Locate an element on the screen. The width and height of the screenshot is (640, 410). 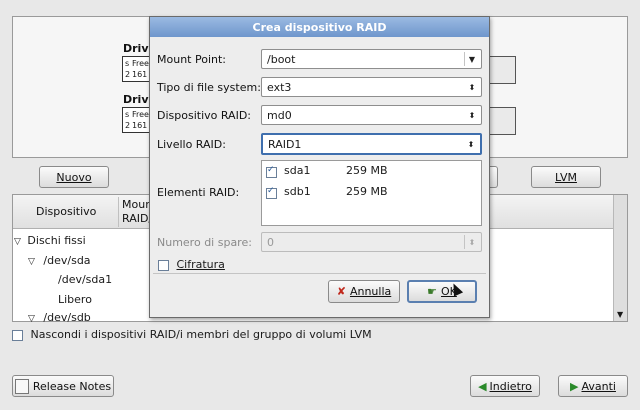
drive1-graph: s Free 2 161 is located at coordinates (136, 69).